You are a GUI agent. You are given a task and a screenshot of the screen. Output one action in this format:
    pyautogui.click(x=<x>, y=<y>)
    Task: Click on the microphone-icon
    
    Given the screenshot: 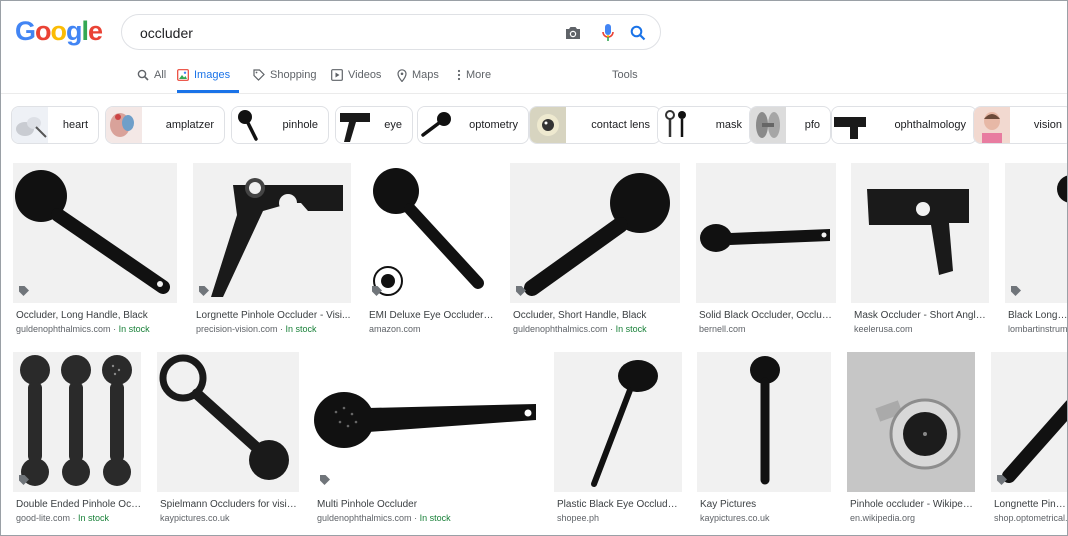 What is the action you would take?
    pyautogui.click(x=608, y=33)
    